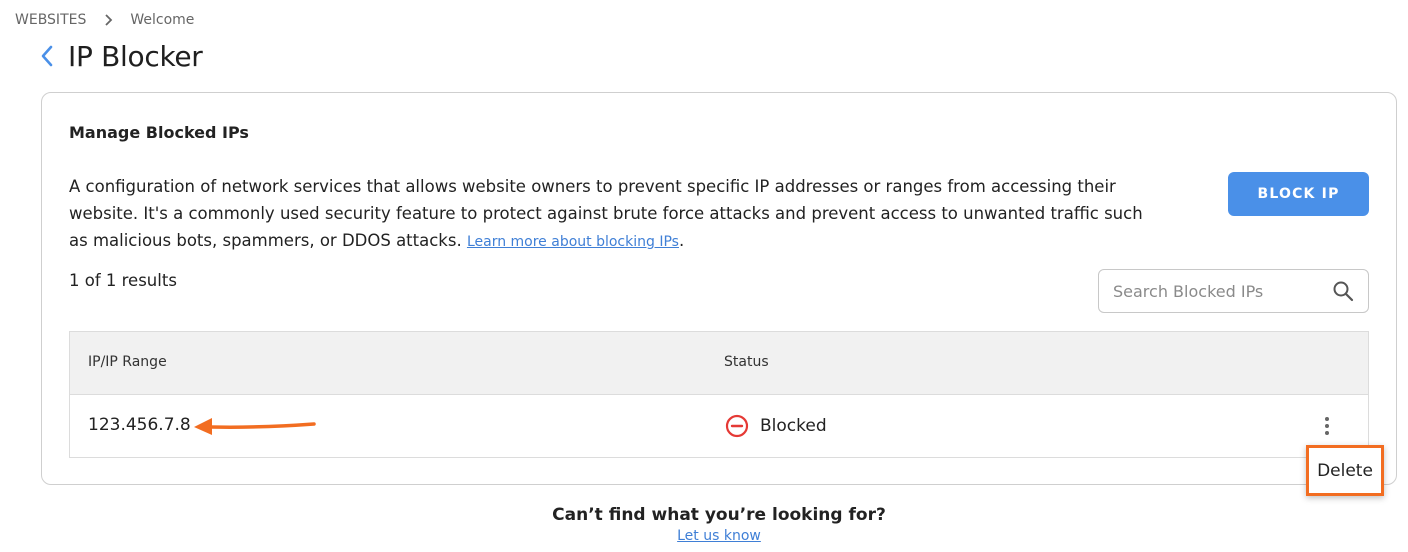  What do you see at coordinates (135, 56) in the screenshot?
I see `page-title: IP Blocker` at bounding box center [135, 56].